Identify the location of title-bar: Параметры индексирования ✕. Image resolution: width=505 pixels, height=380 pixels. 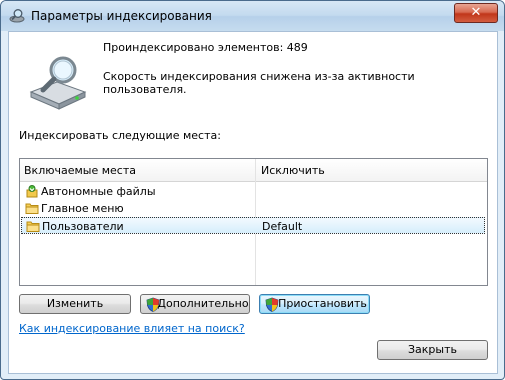
(252, 16).